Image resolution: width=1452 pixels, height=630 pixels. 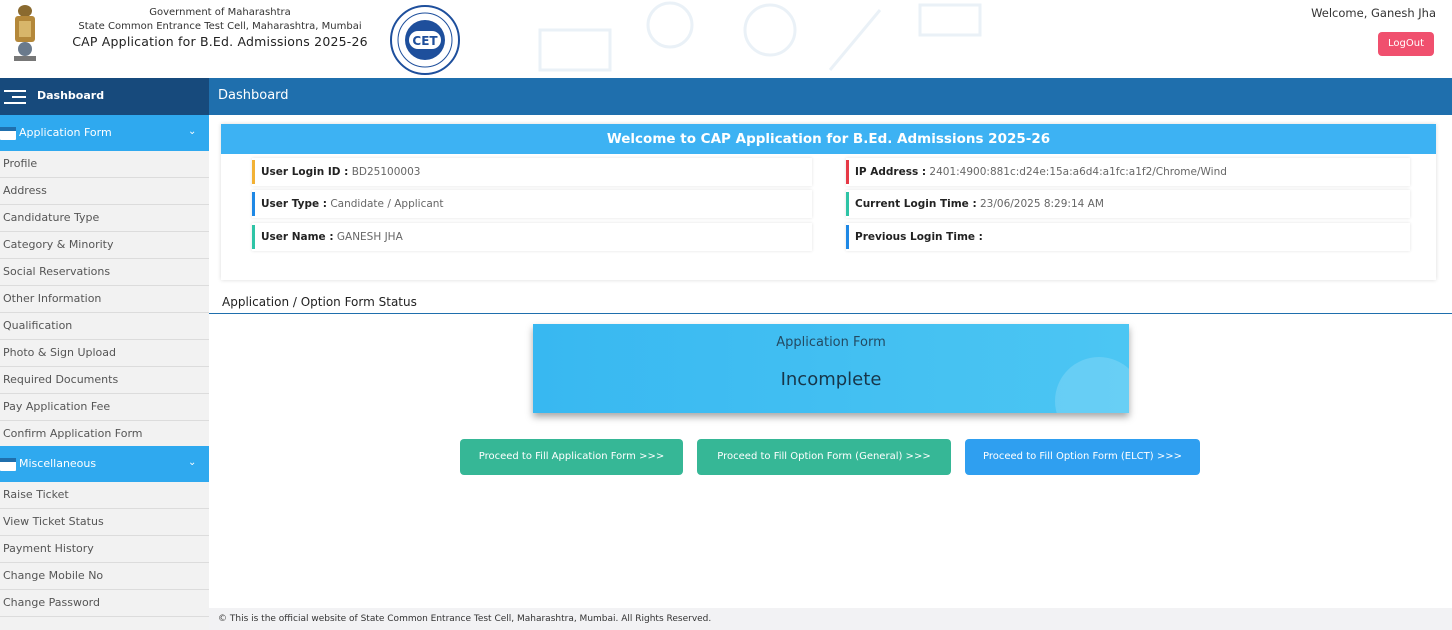 What do you see at coordinates (760, 36) in the screenshot?
I see `header-background-illustration` at bounding box center [760, 36].